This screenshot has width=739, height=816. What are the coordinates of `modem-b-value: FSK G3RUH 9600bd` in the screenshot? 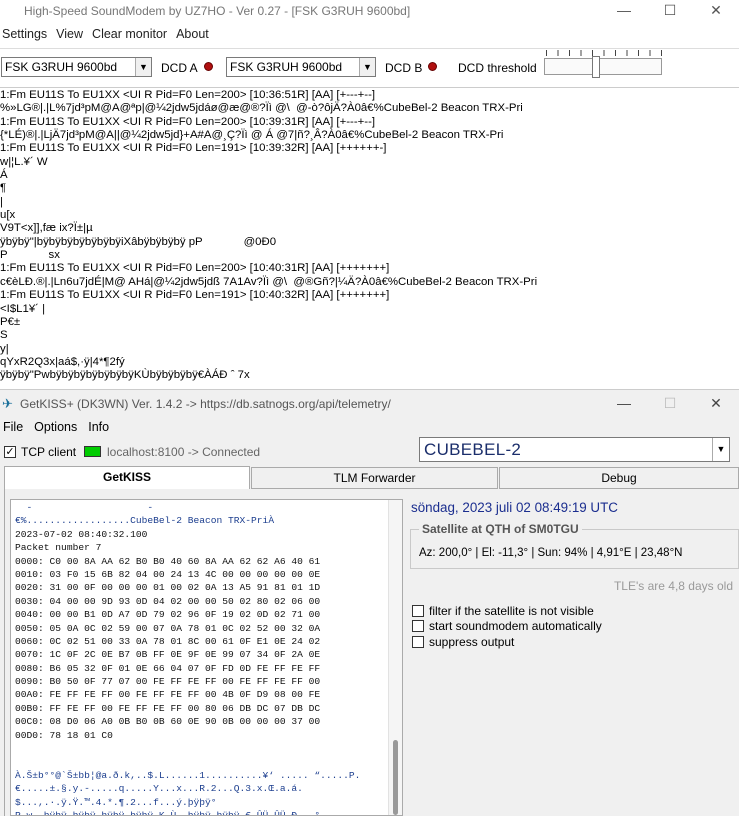 It's located at (286, 67).